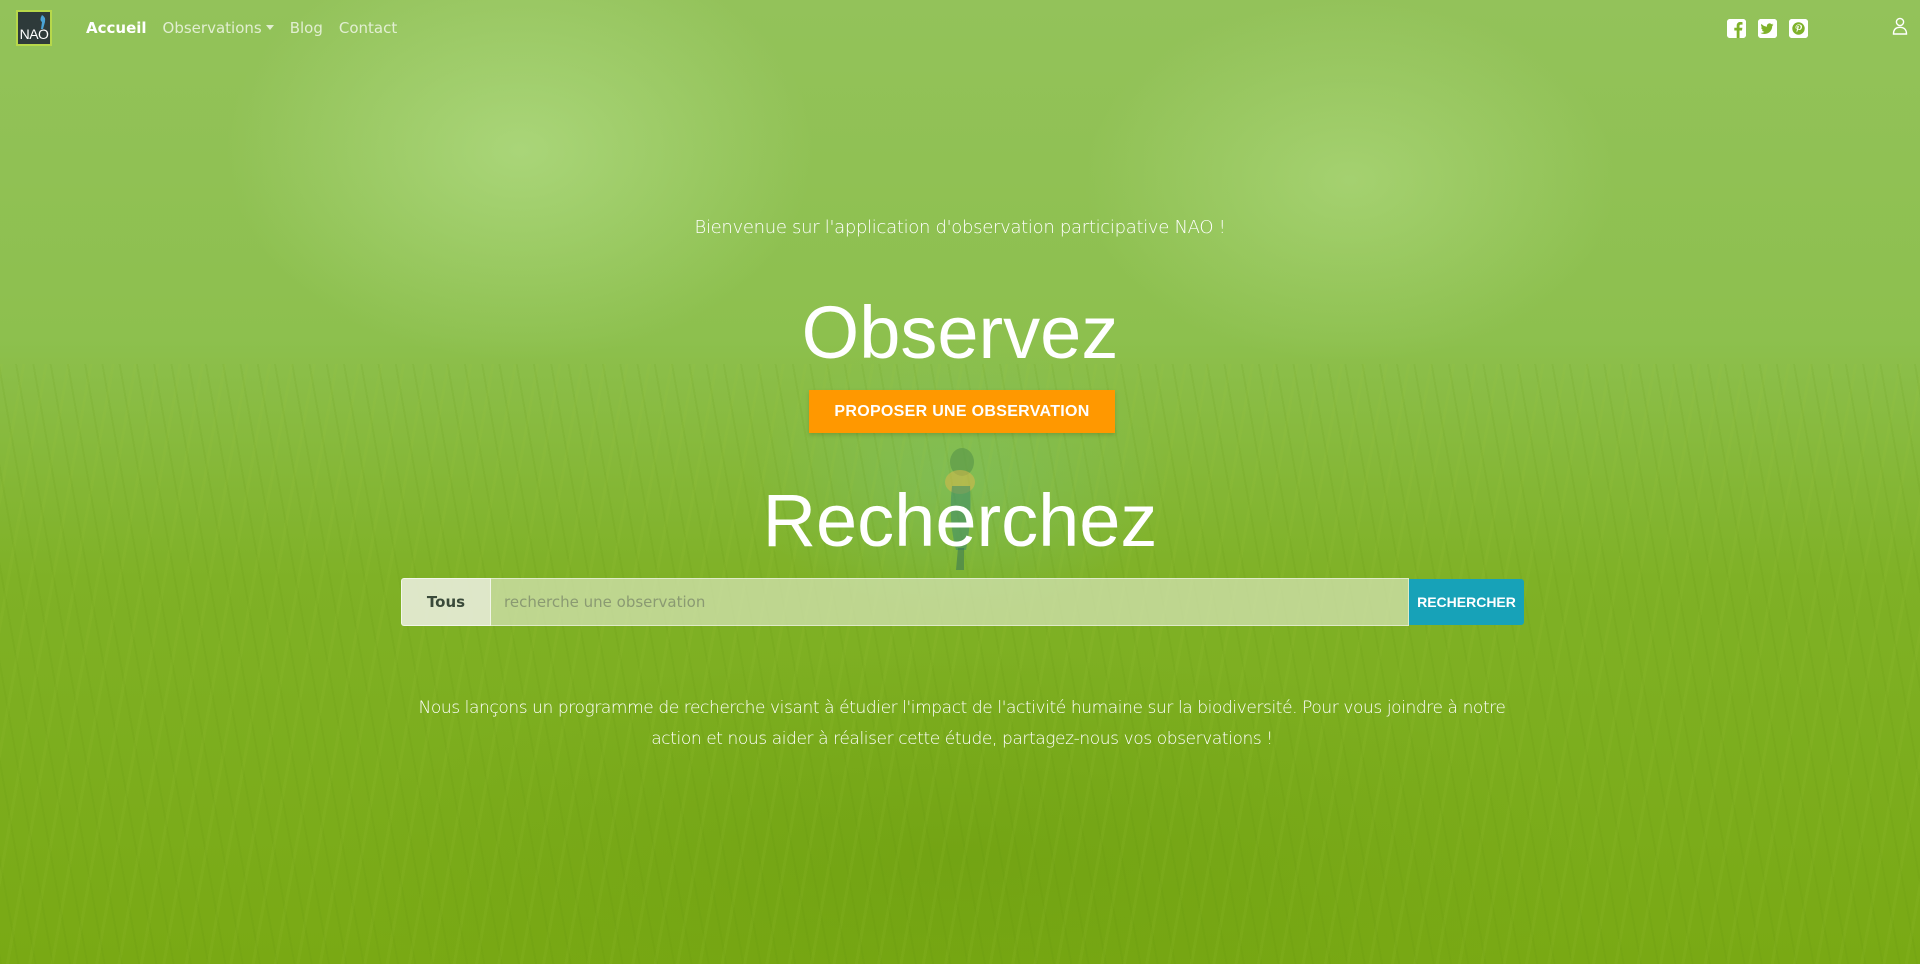 Image resolution: width=1920 pixels, height=964 pixels. I want to click on search-bar: Tous RECHERCHER, so click(962, 602).